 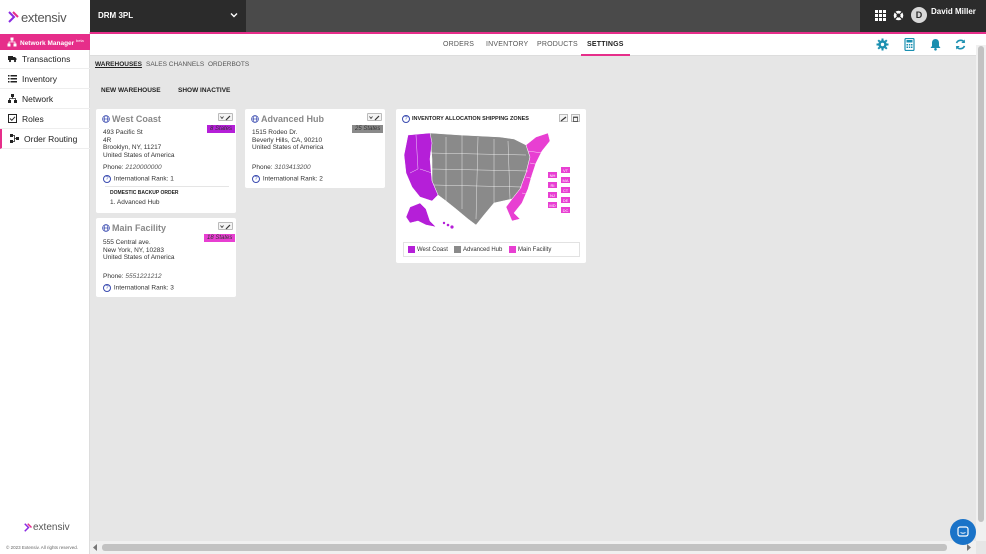 What do you see at coordinates (118, 64) in the screenshot?
I see `section-tab-warehouses: WAREHOUSES` at bounding box center [118, 64].